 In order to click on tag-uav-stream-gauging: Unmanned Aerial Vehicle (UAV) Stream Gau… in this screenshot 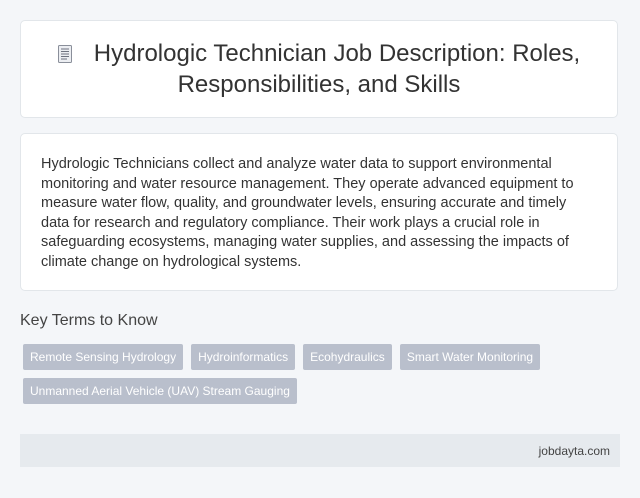, I will do `click(160, 391)`.